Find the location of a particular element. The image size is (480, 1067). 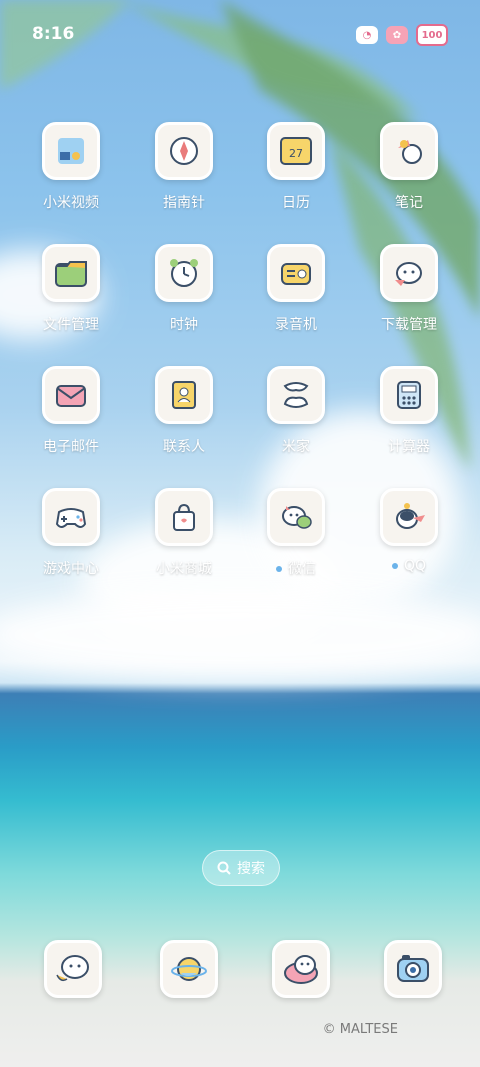

app-label: 计算器 is located at coordinates (409, 447).